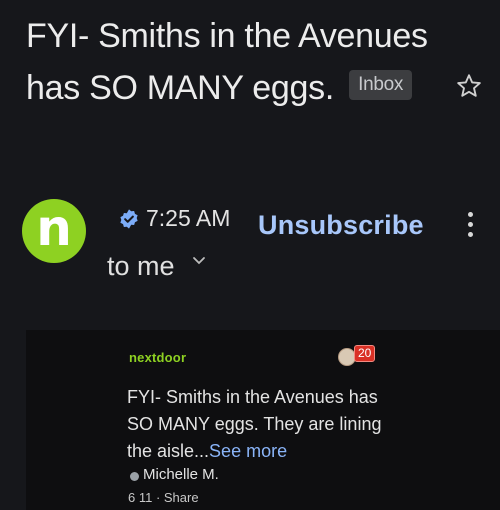 This screenshot has height=510, width=500. Describe the element at coordinates (129, 219) in the screenshot. I see `verified-icon` at that location.